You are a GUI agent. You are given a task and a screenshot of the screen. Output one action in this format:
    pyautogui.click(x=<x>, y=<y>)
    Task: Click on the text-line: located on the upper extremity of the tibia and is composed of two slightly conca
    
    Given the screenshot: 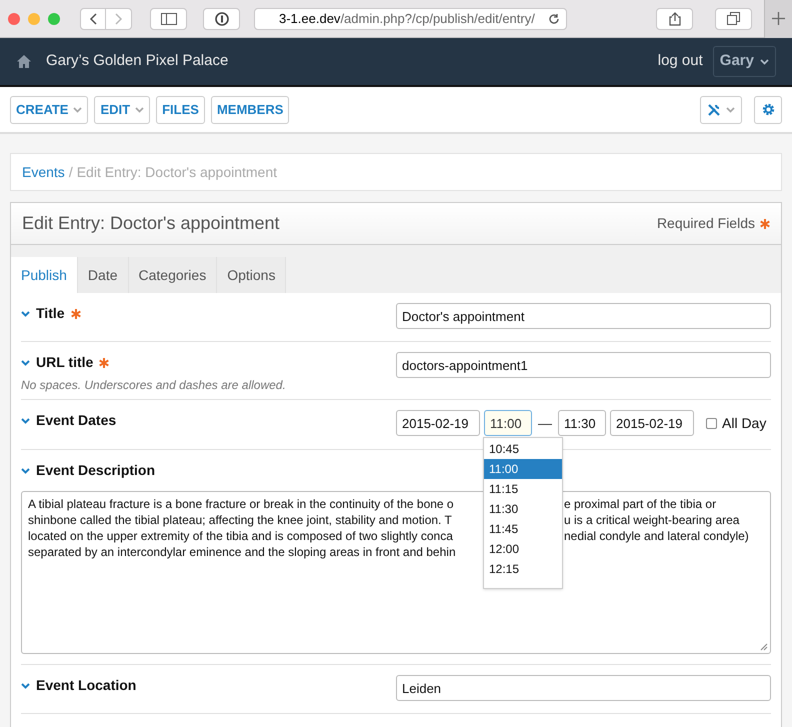 What is the action you would take?
    pyautogui.click(x=241, y=536)
    